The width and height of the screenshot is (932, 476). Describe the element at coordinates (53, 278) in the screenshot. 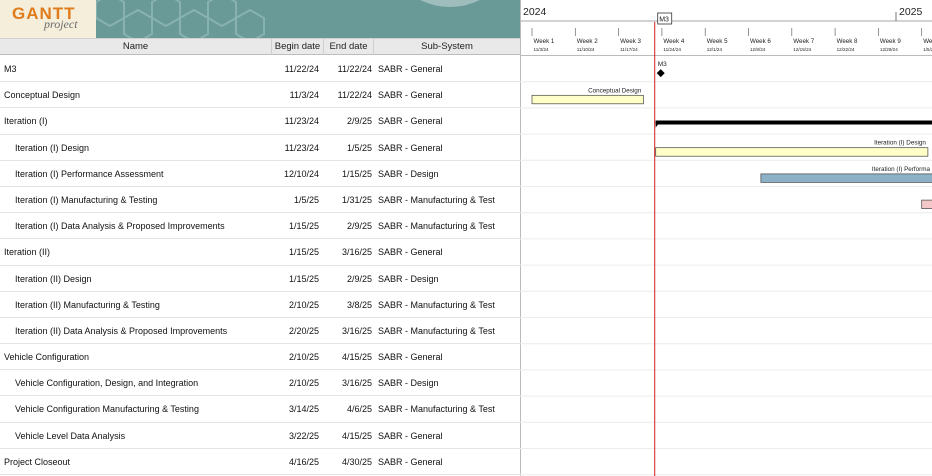

I see `task-name: Iteration (II) Design` at that location.